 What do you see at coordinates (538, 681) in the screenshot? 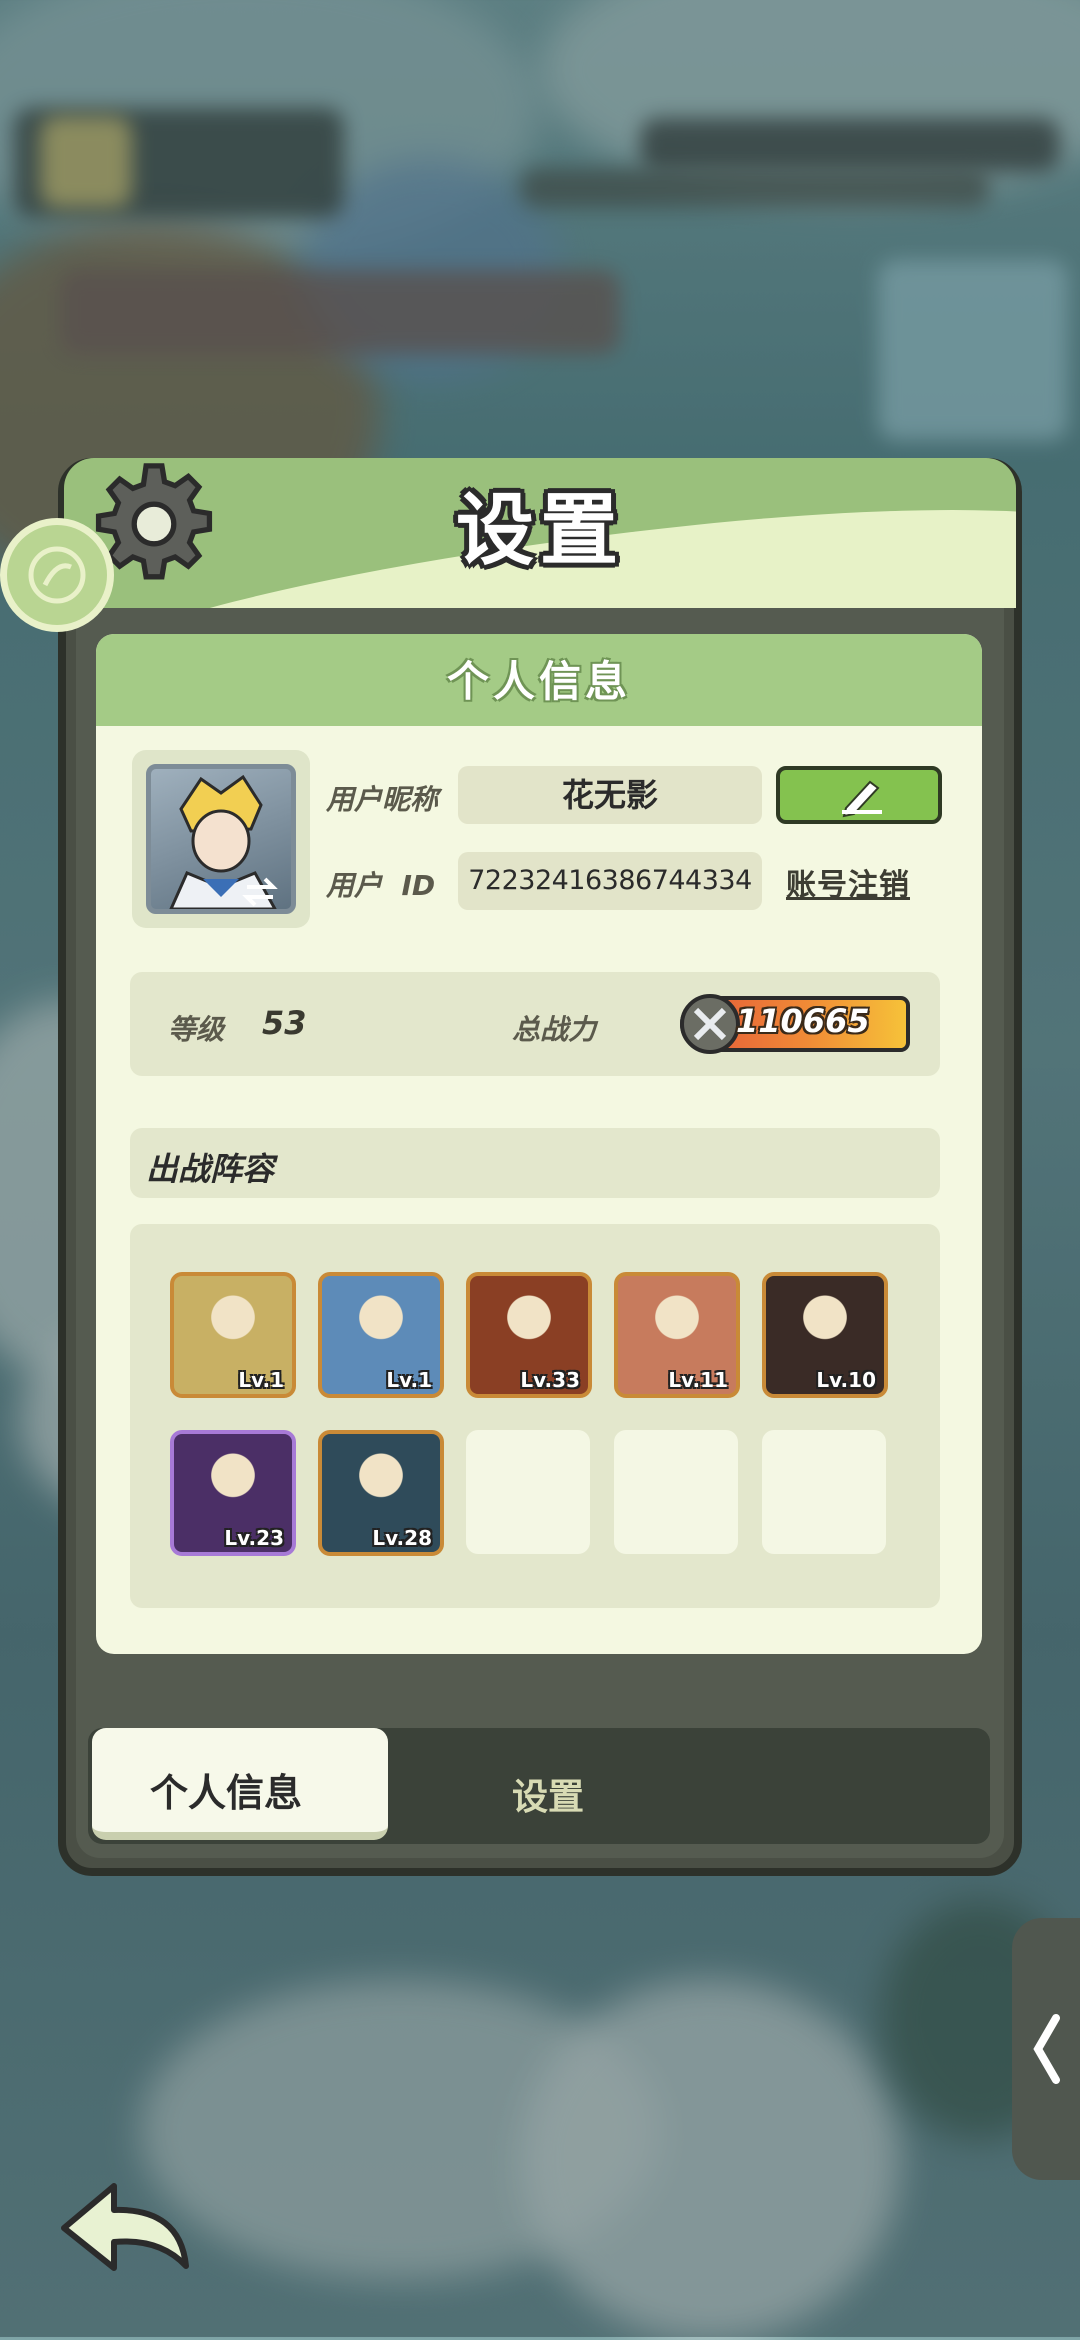
I see `card-heading: 个人信息` at bounding box center [538, 681].